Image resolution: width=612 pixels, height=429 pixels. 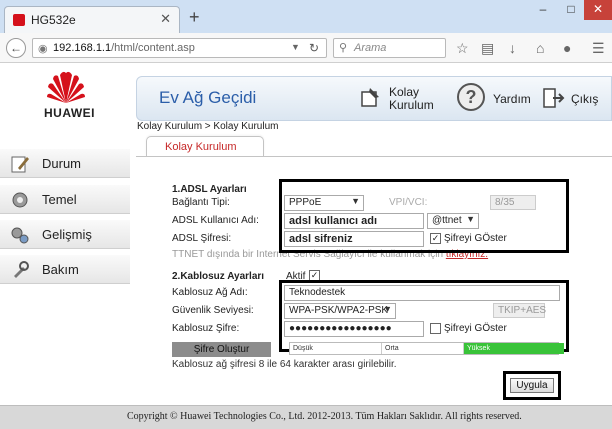 I want to click on address-bar: ◉ 192.168.1.1/html/content.asp ▼ ↻, so click(x=179, y=48).